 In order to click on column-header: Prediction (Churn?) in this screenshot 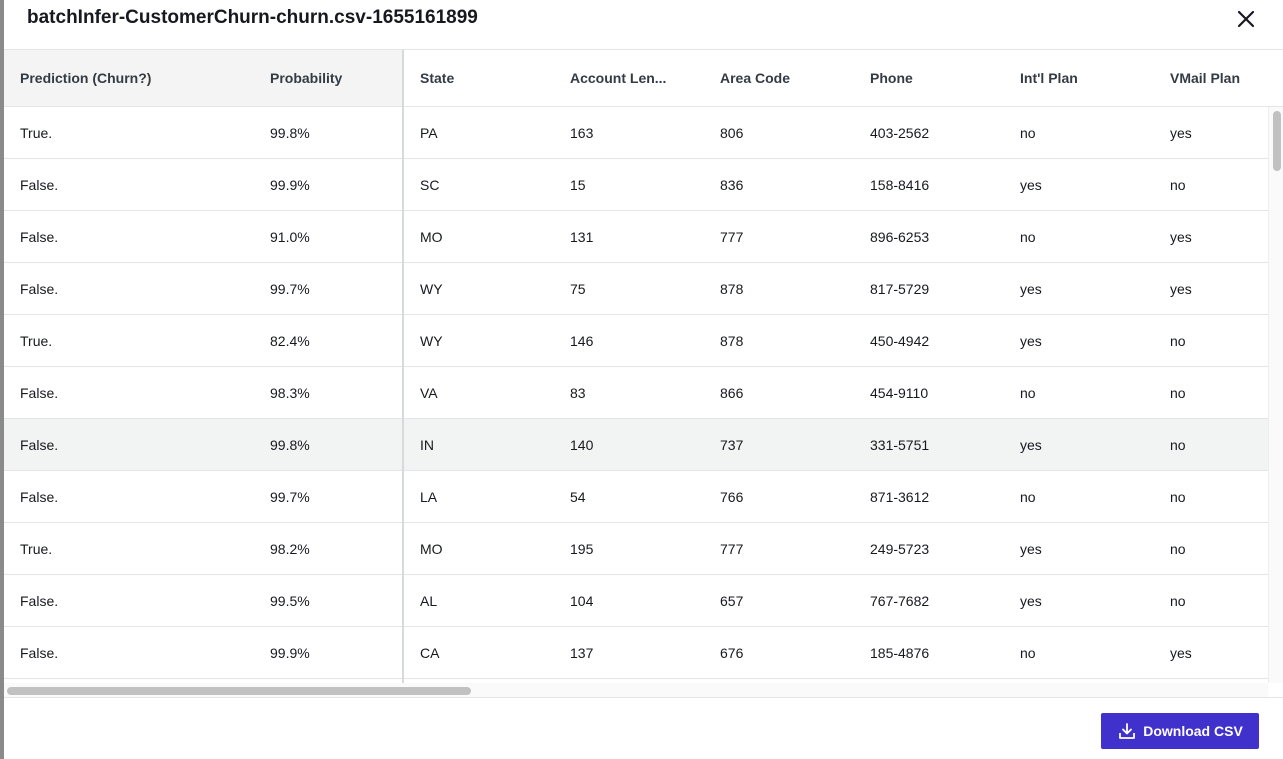, I will do `click(129, 78)`.